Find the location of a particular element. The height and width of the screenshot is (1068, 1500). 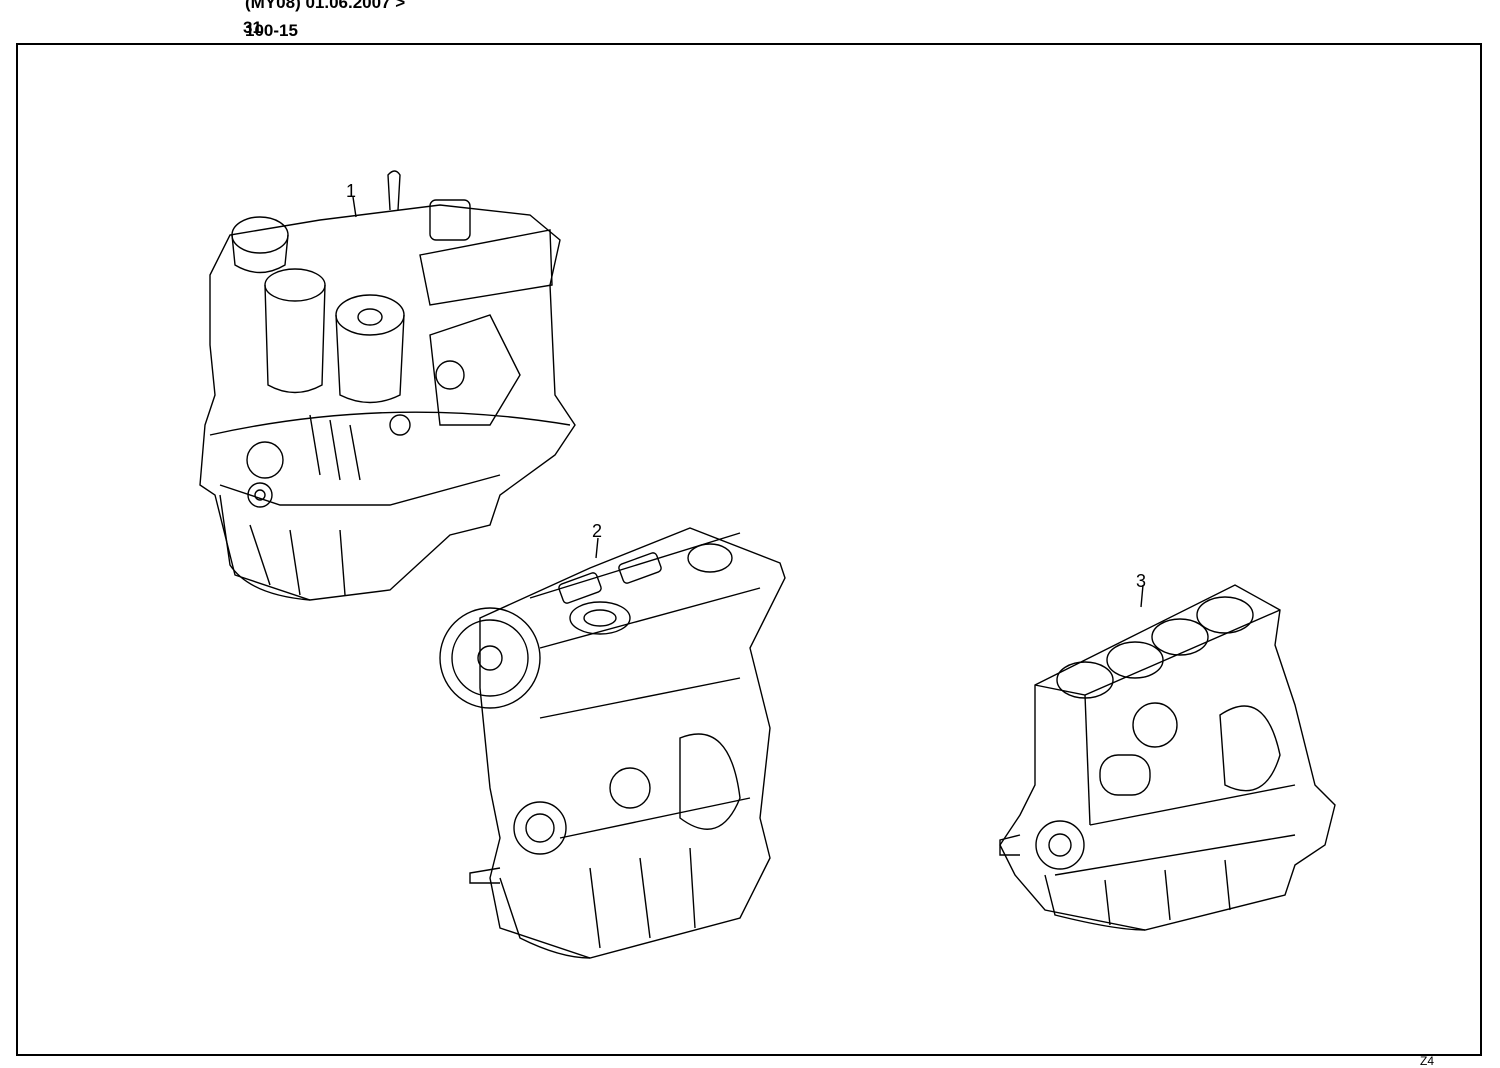

page-code-label: 100-15 is located at coordinates (271, 30).